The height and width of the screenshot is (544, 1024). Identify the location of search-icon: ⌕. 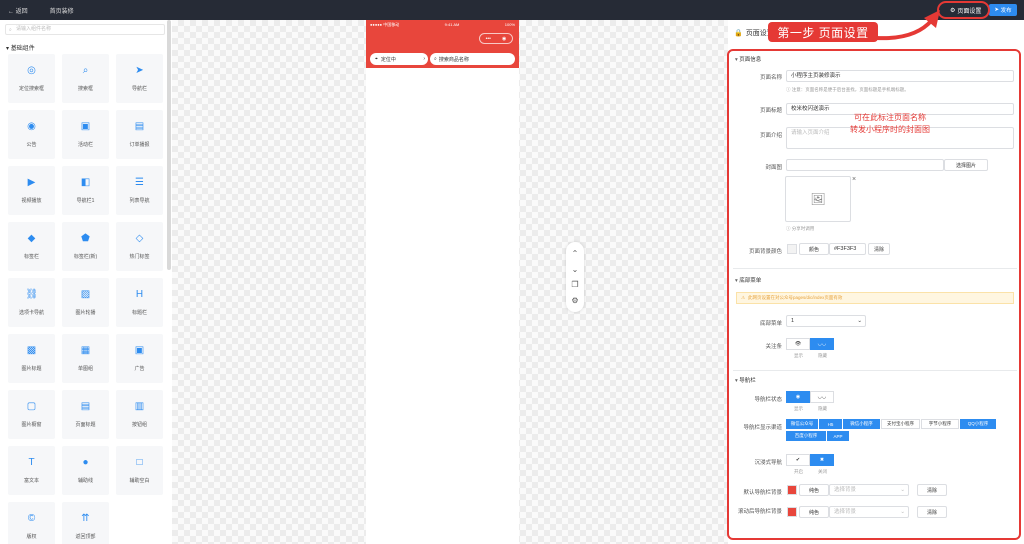
(10, 30).